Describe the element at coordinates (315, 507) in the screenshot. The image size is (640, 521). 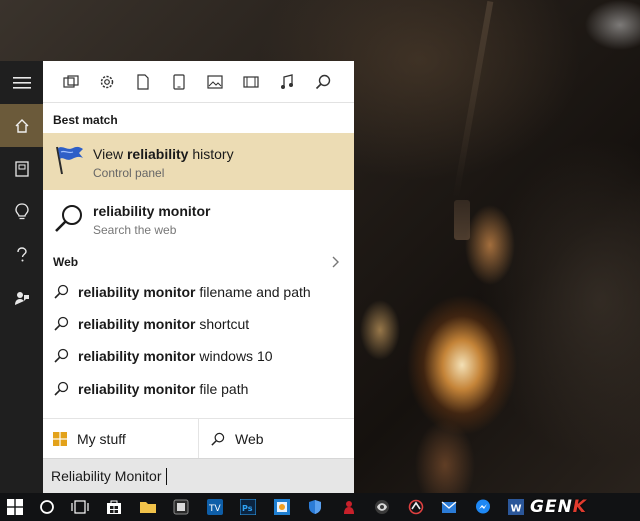
I see `security-icon` at that location.